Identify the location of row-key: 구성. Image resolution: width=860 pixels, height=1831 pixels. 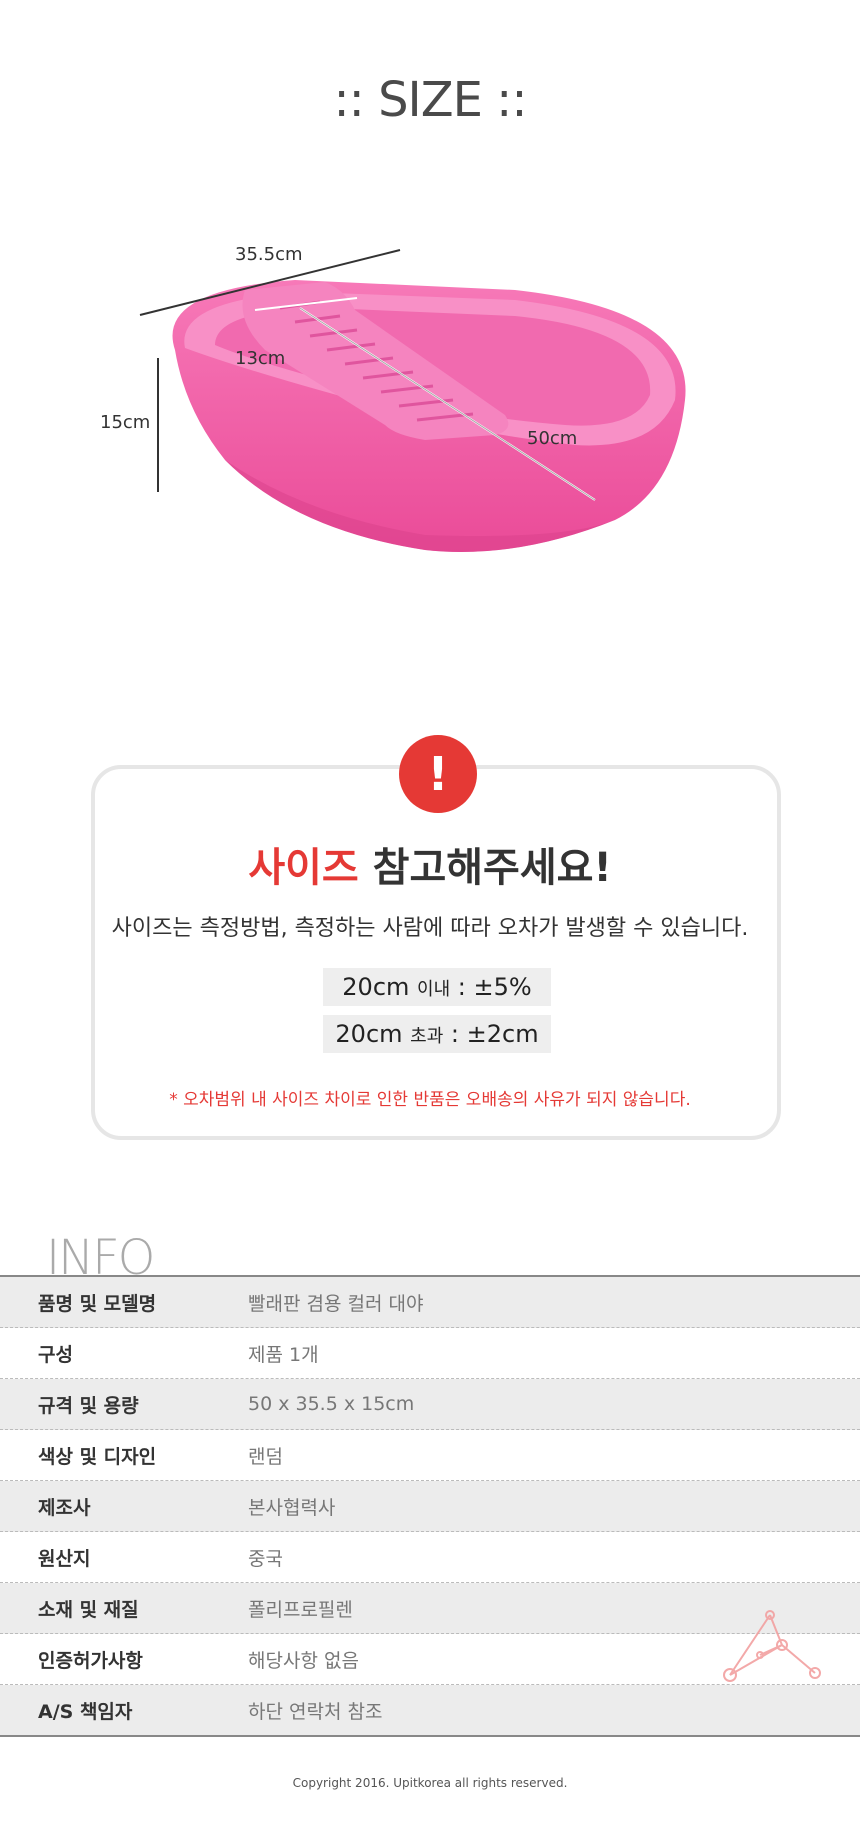
(55, 1354).